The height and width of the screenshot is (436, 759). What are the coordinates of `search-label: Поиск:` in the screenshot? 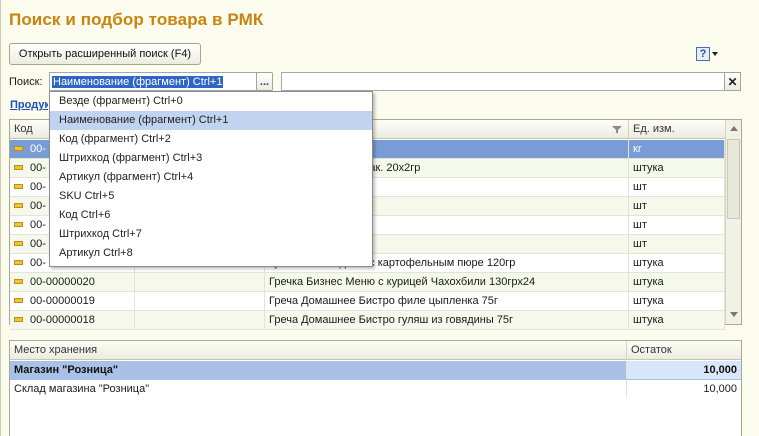 It's located at (26, 82).